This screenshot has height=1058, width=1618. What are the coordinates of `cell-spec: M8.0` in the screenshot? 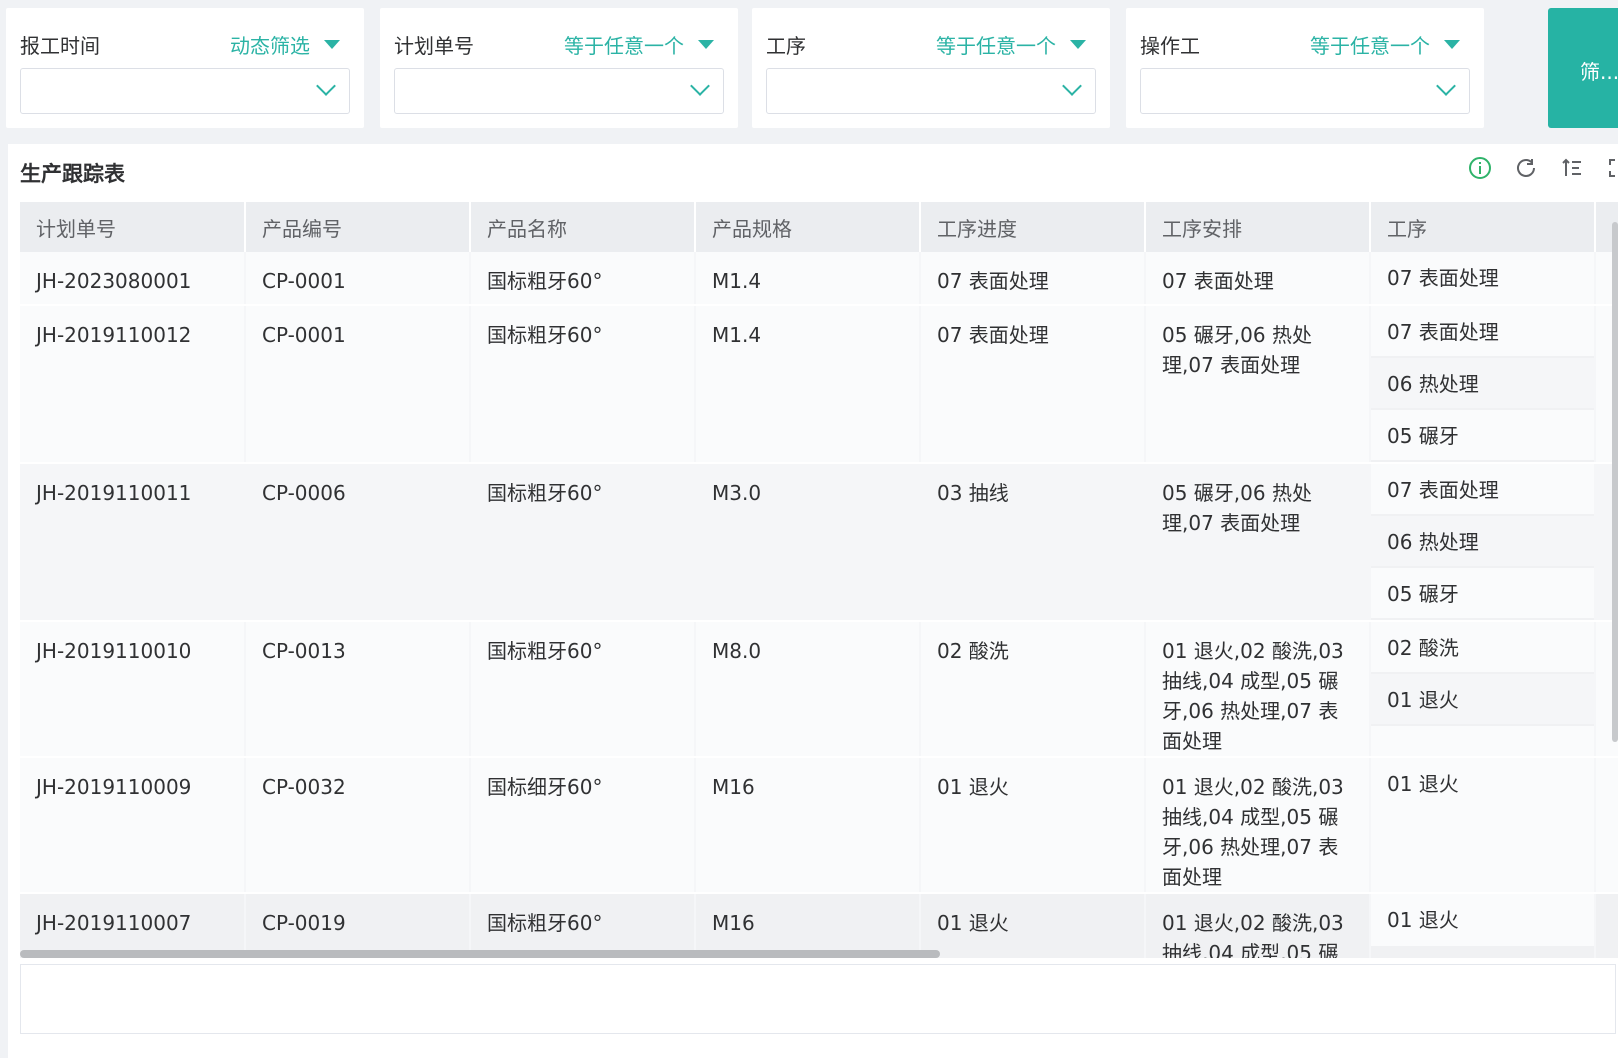 It's located at (808, 689).